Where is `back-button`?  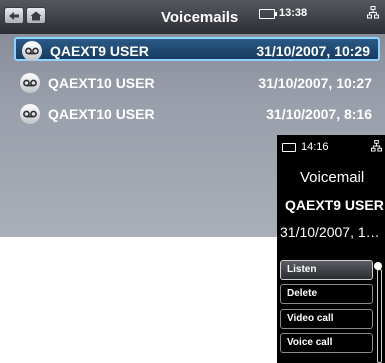
back-button is located at coordinates (14, 15).